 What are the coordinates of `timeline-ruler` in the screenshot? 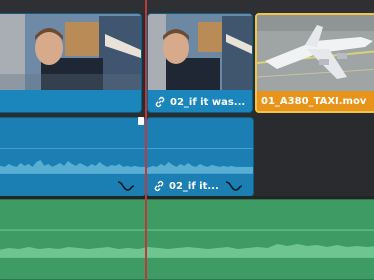 It's located at (187, 7).